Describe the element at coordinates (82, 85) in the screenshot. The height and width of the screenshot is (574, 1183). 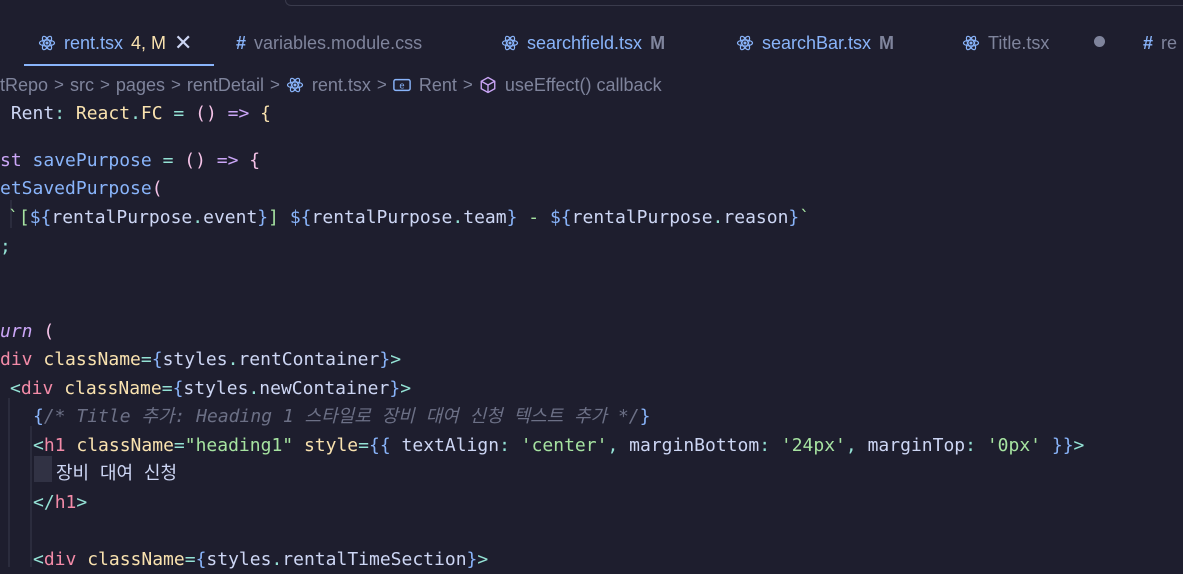
I see `breadcrumb-src: src` at that location.